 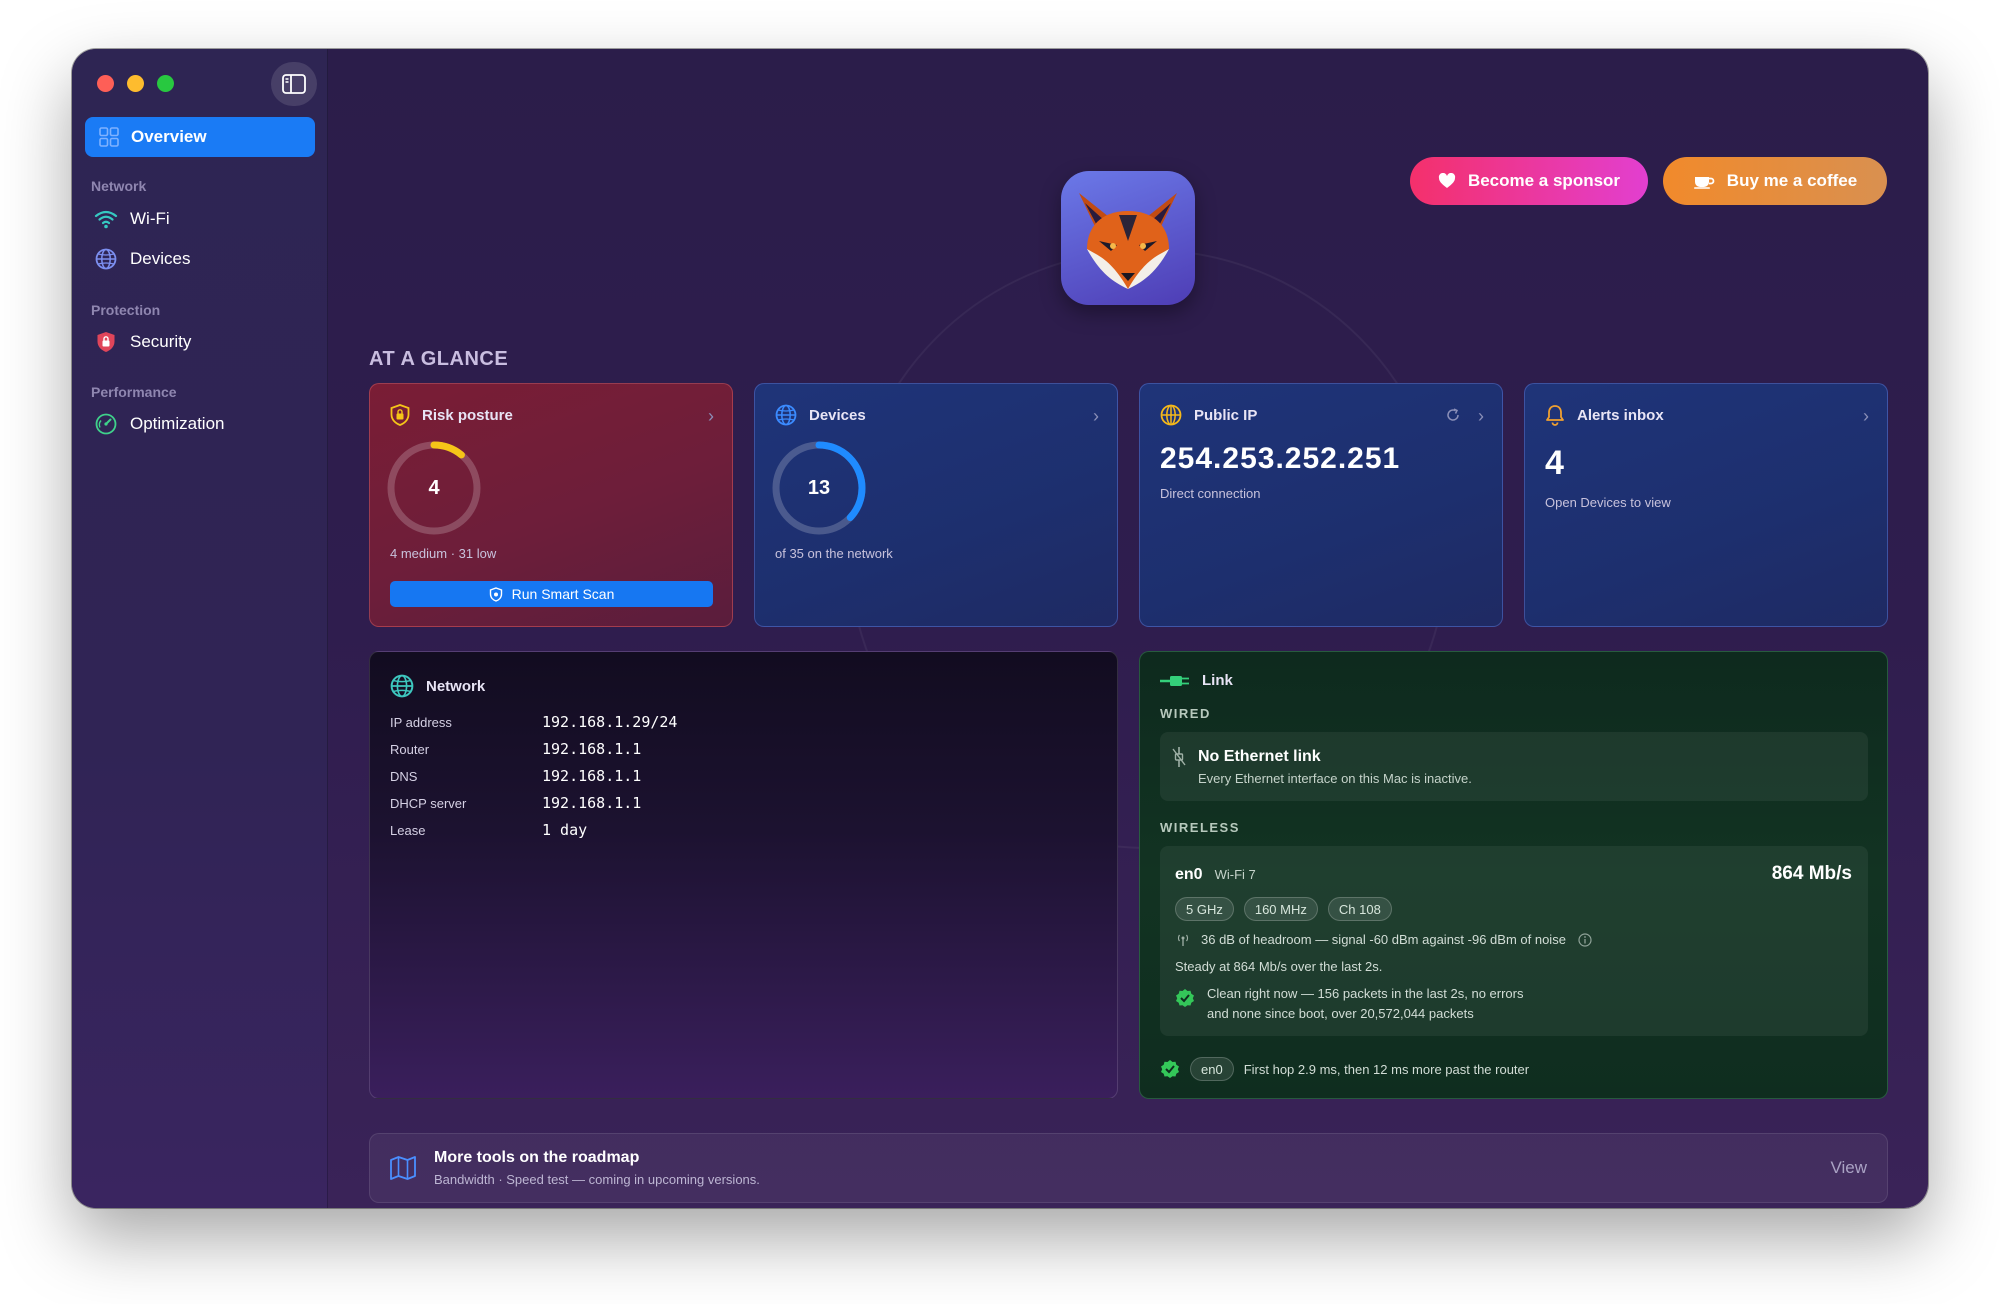 What do you see at coordinates (1175, 681) in the screenshot?
I see `ethernet-cable-icon` at bounding box center [1175, 681].